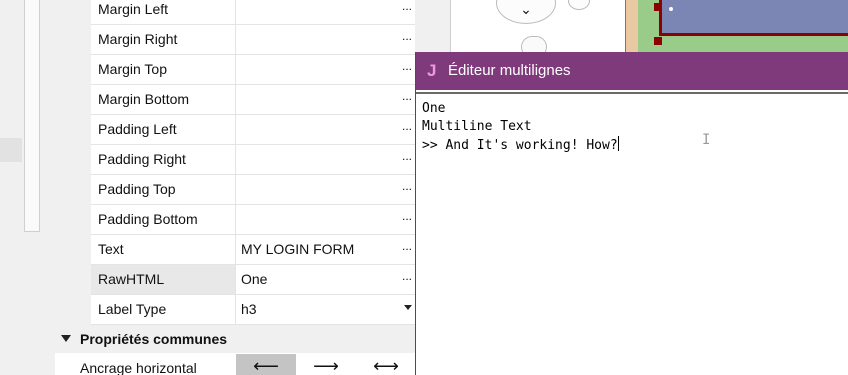  I want to click on gutter-lower, so click(27, 303).